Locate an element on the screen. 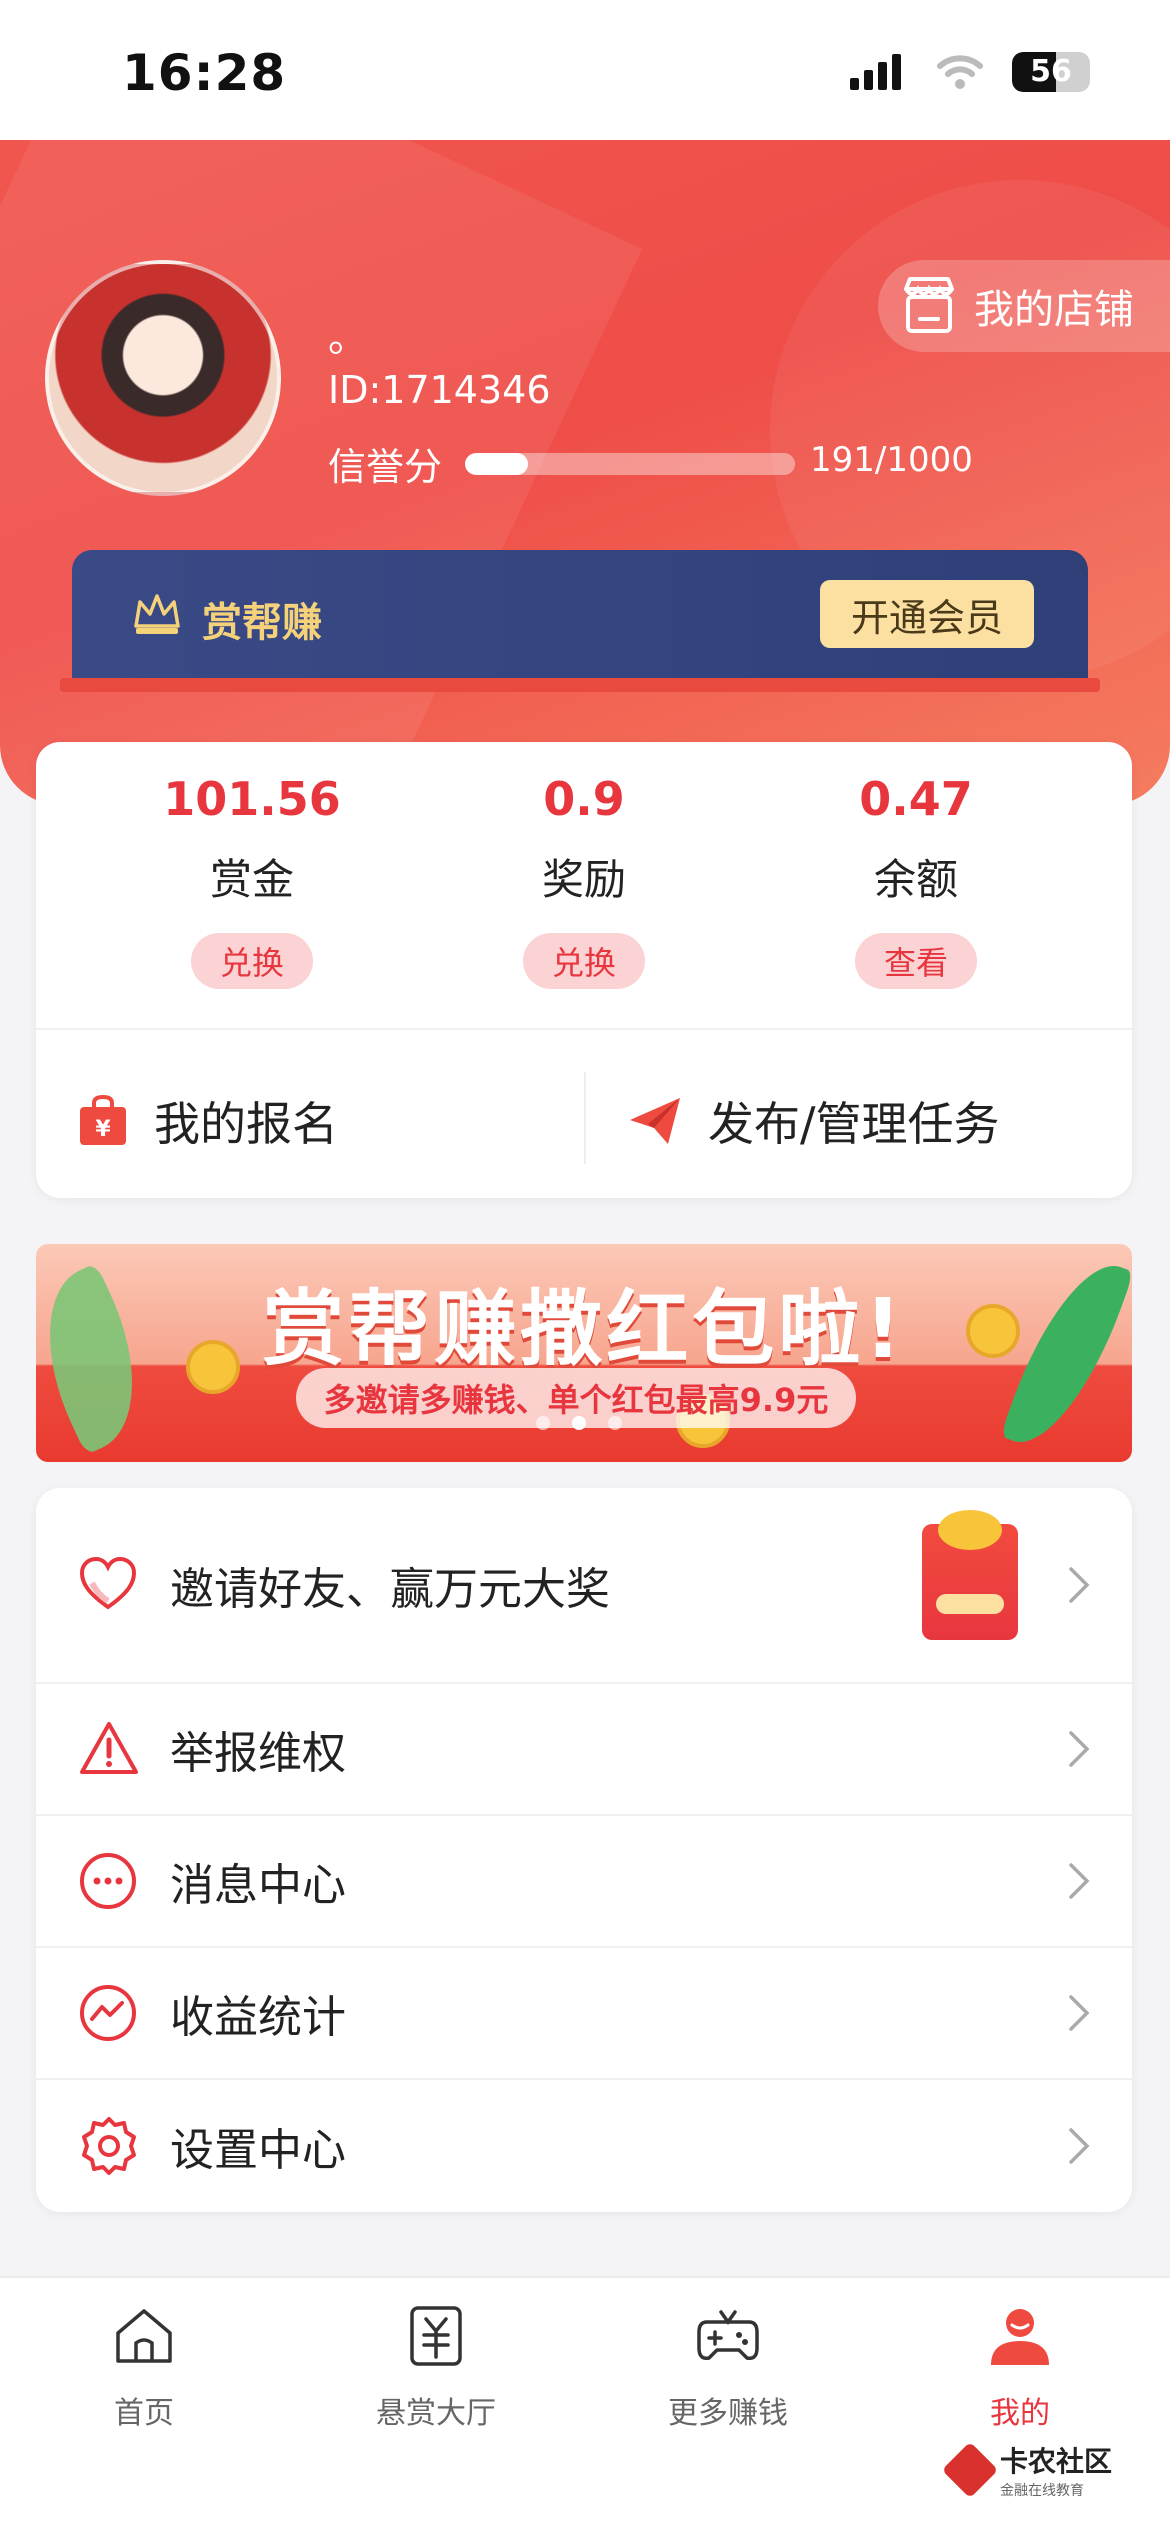 The image size is (1170, 2532). shopping-bag-icon: ¥ is located at coordinates (103, 1120).